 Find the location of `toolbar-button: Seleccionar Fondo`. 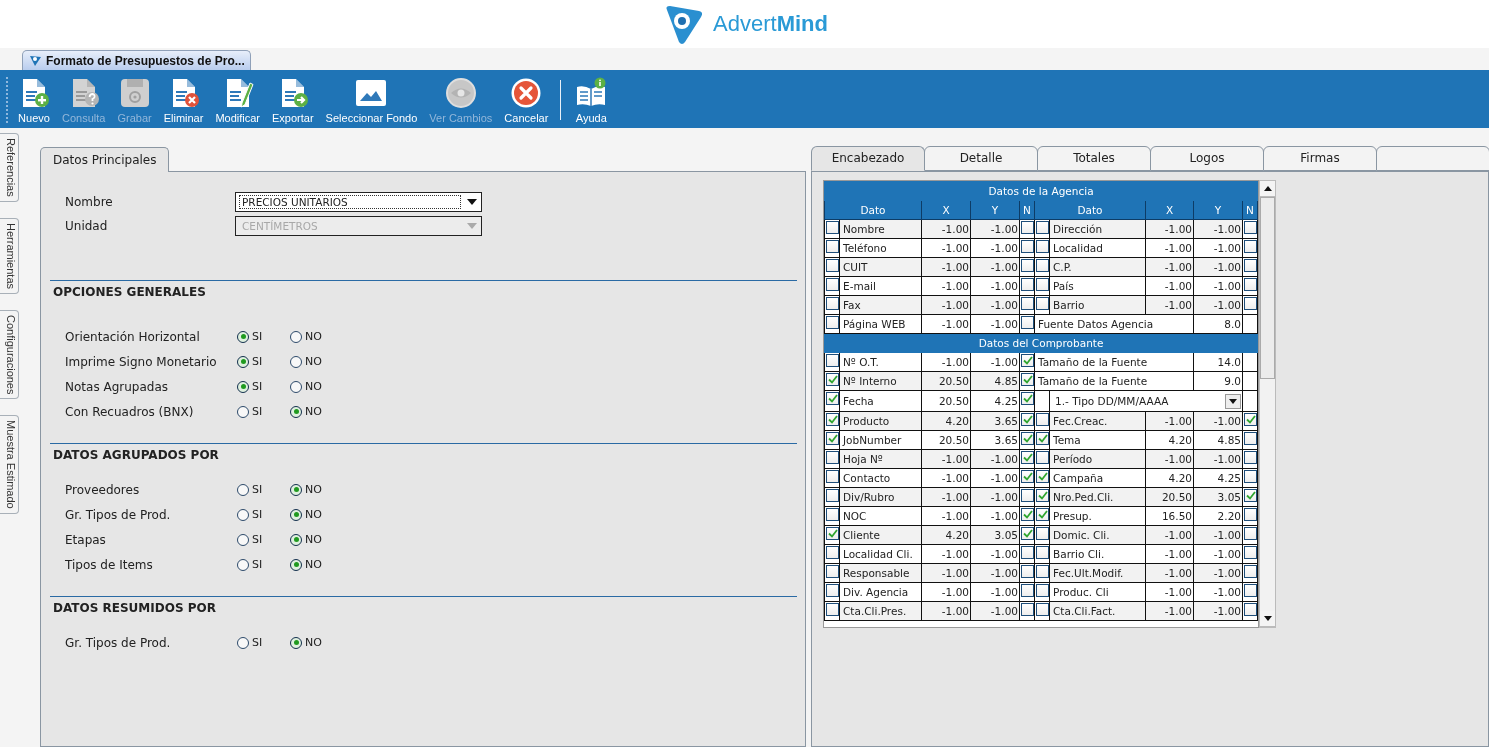

toolbar-button: Seleccionar Fondo is located at coordinates (371, 100).